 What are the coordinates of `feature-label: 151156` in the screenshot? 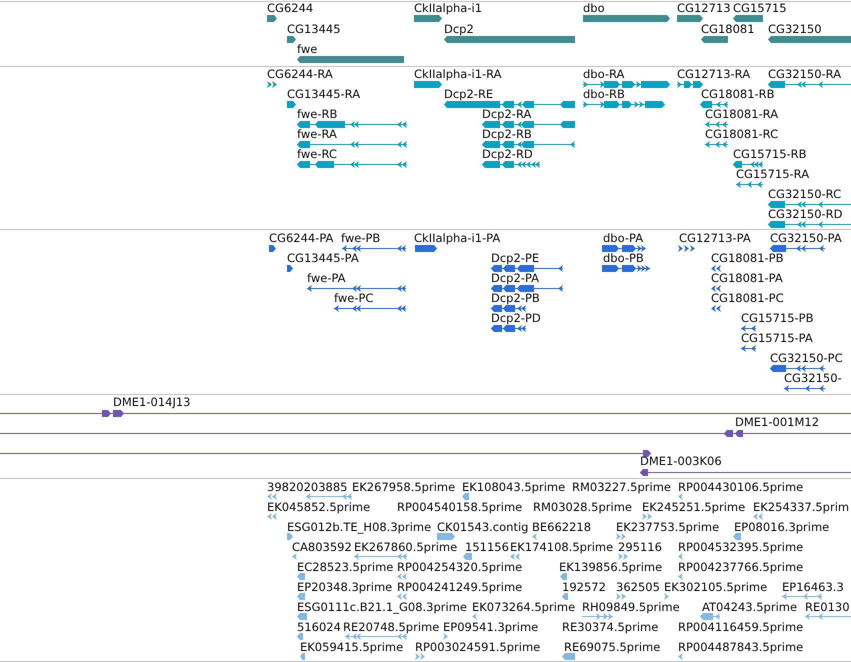 It's located at (487, 547).